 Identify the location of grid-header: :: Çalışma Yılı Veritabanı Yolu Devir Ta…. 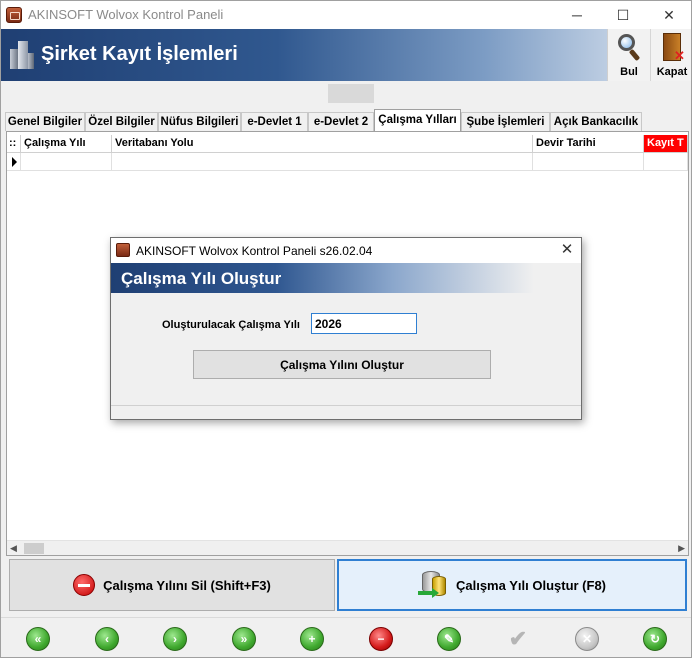
(347, 144).